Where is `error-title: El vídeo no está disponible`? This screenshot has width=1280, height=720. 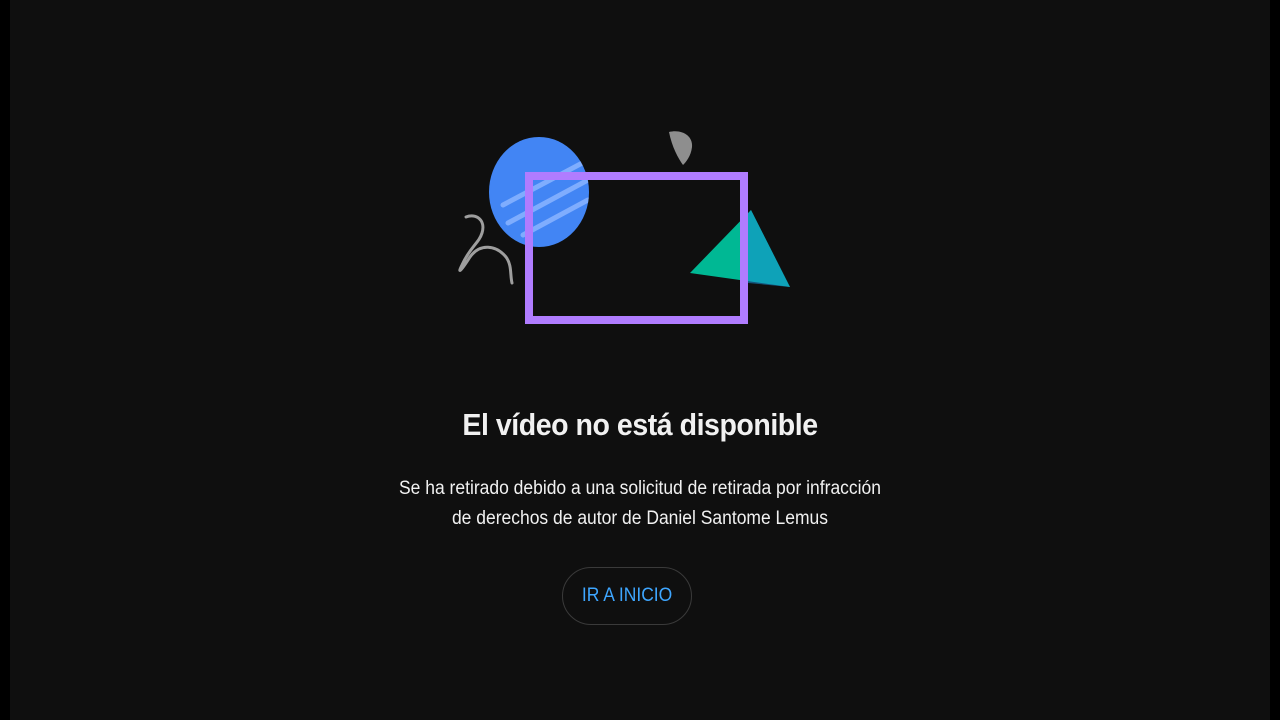 error-title: El vídeo no está disponible is located at coordinates (640, 424).